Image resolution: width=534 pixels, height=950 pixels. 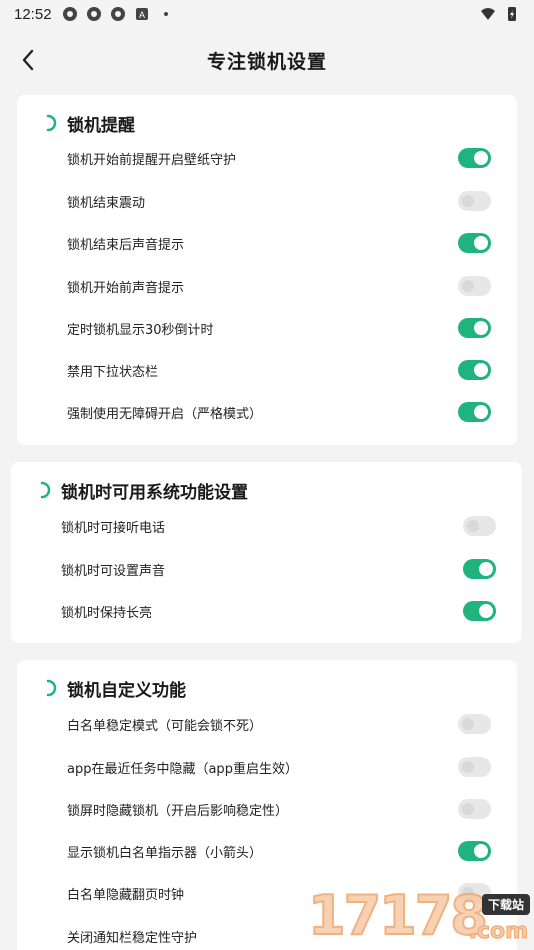 What do you see at coordinates (505, 904) in the screenshot?
I see `watermark-badge: 下载站` at bounding box center [505, 904].